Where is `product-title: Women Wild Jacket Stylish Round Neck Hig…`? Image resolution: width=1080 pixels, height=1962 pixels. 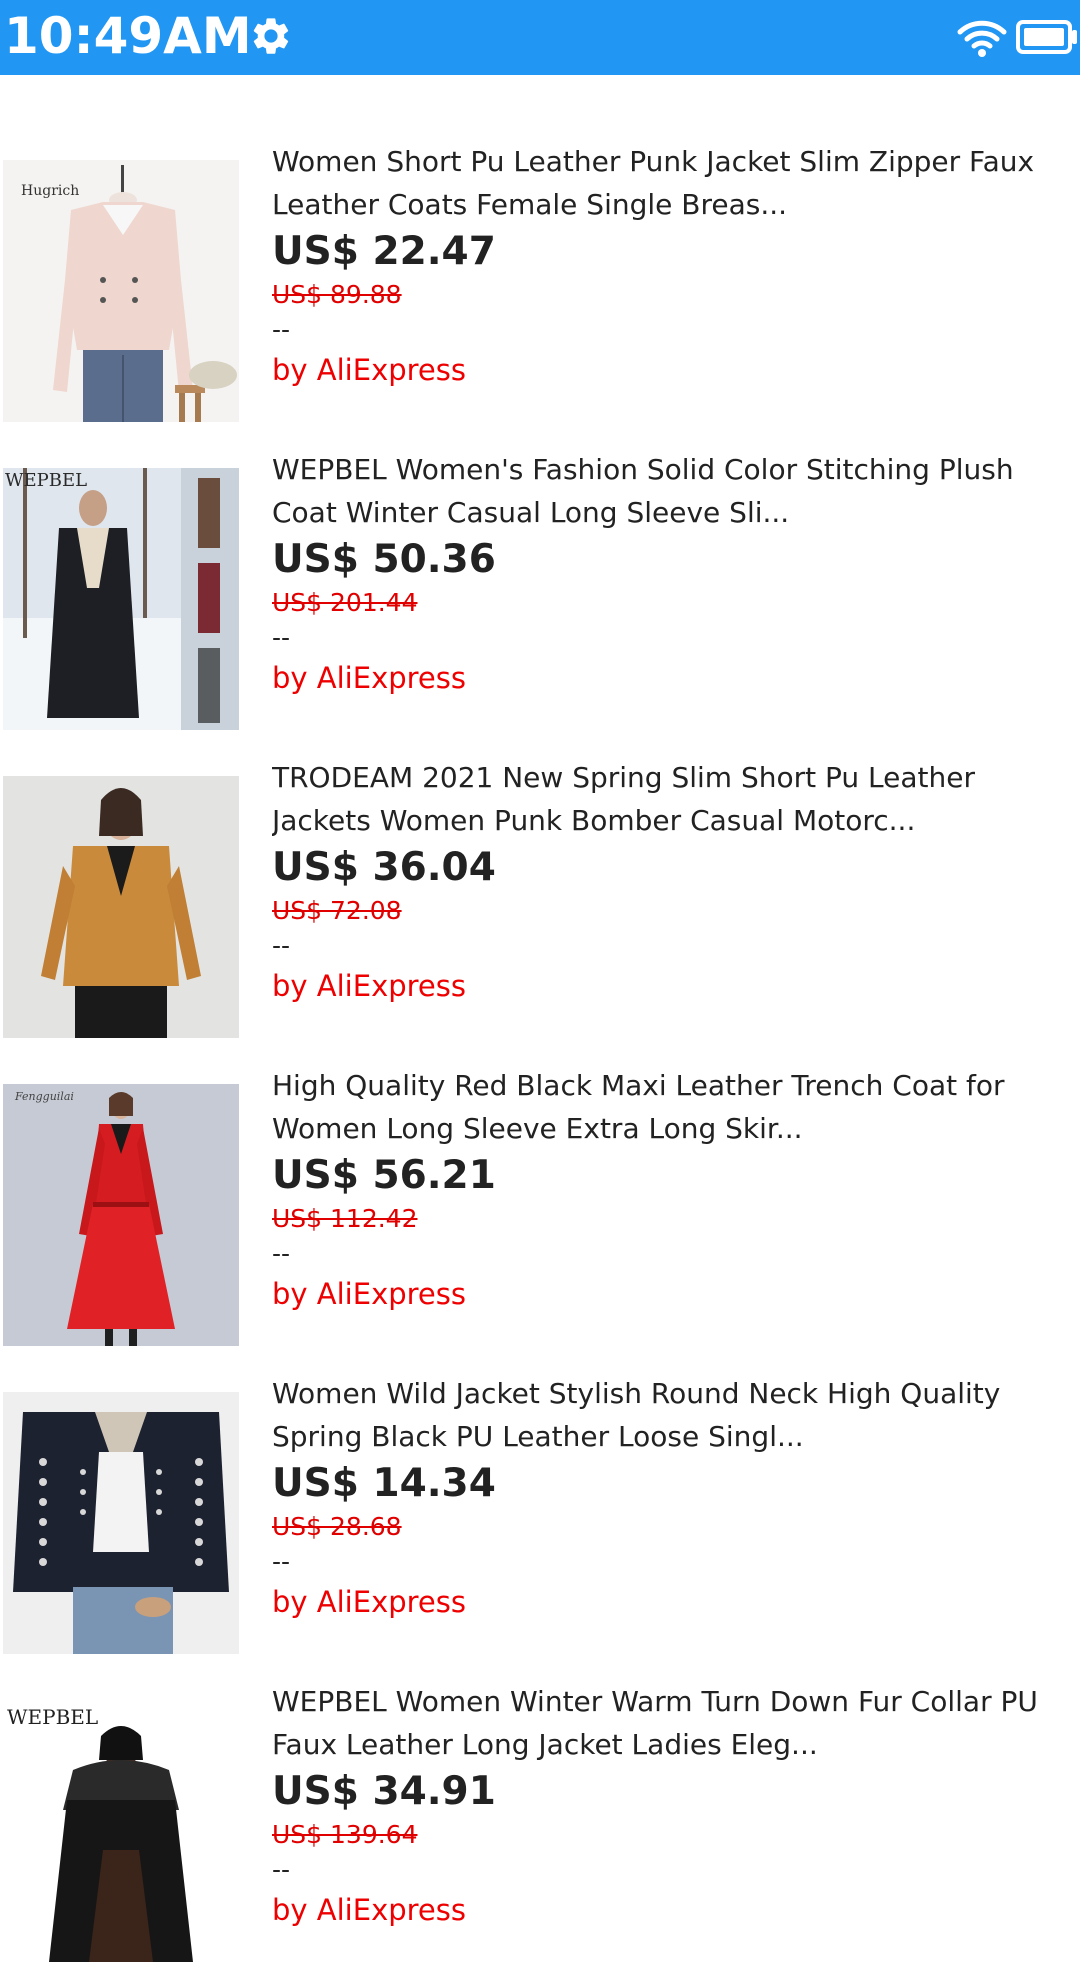
product-title: Women Wild Jacket Stylish Round Neck Hig… is located at coordinates (672, 1415).